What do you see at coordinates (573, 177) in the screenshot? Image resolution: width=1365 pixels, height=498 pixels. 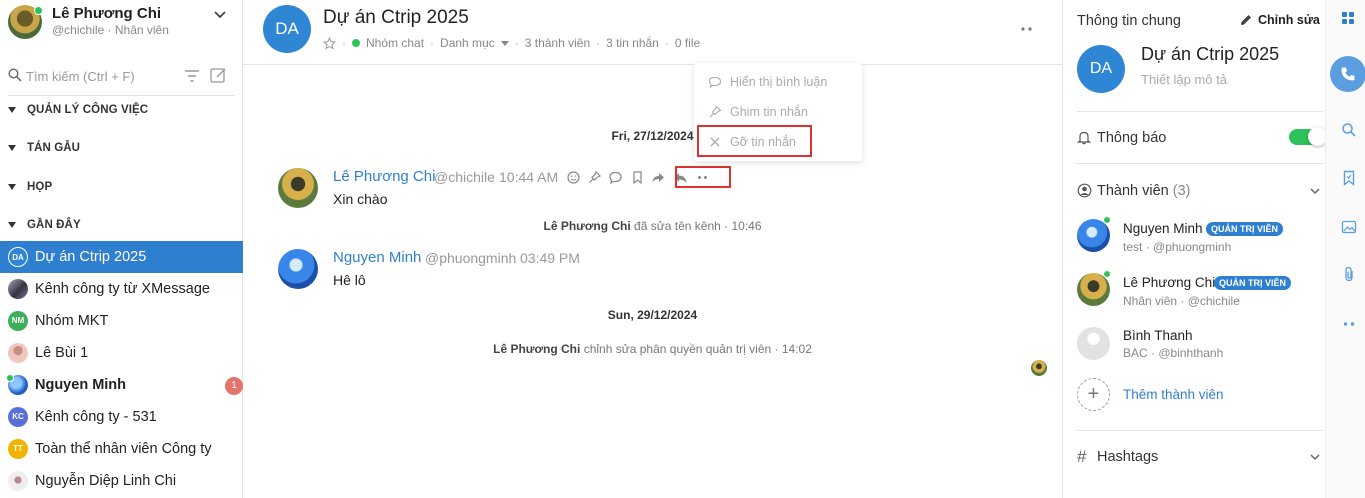 I see `emoji-icon` at bounding box center [573, 177].